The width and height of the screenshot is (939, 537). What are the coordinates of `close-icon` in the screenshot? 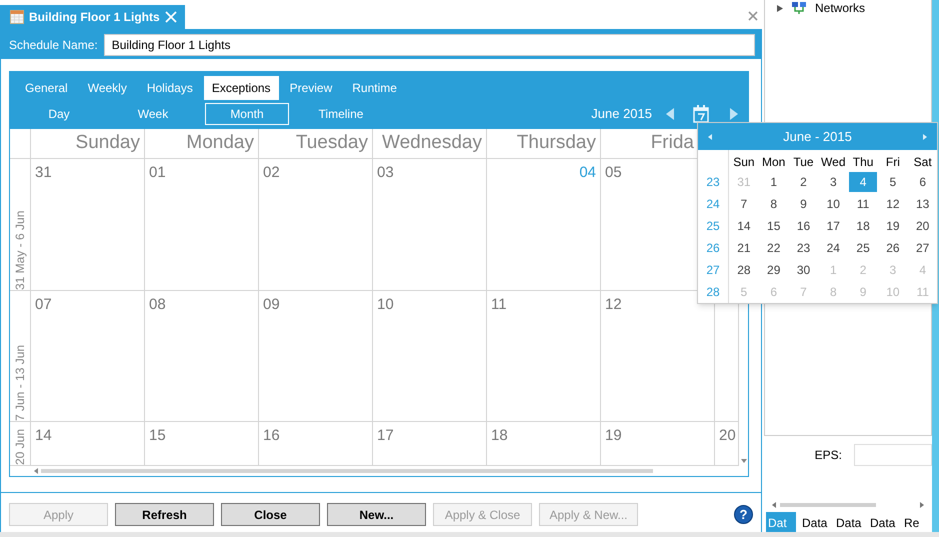 It's located at (753, 16).